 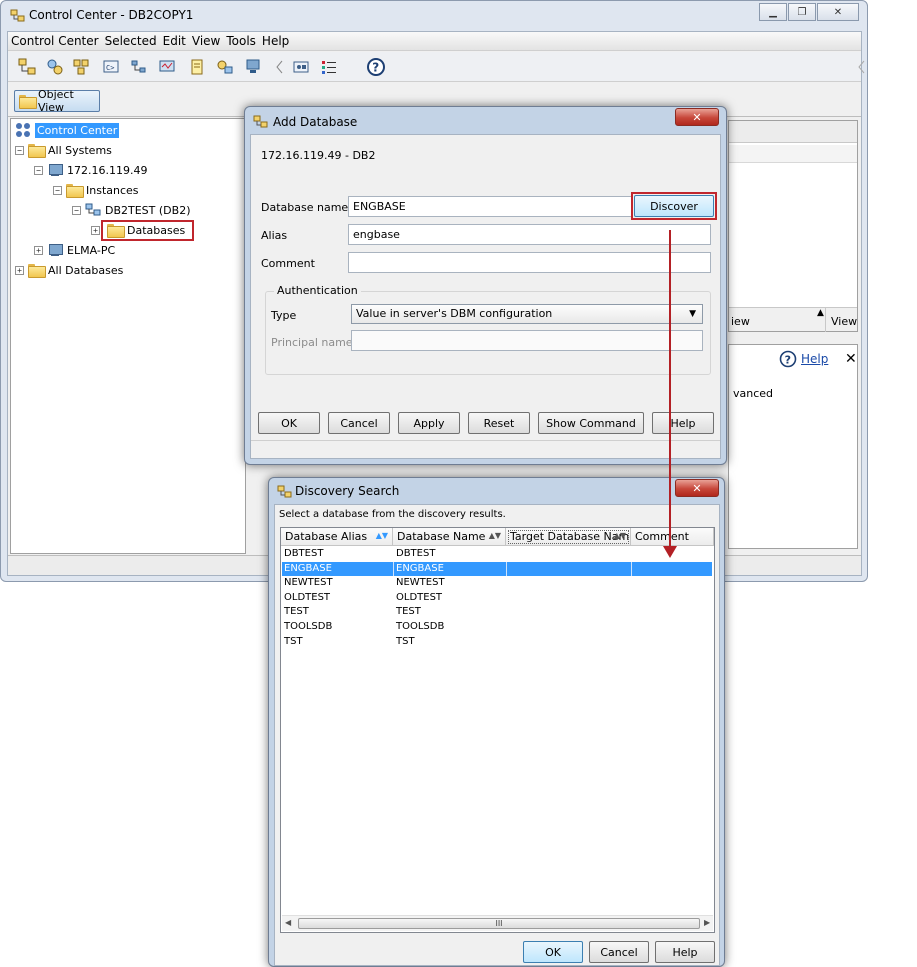 I want to click on tree-label-instances: Instances, so click(x=112, y=190).